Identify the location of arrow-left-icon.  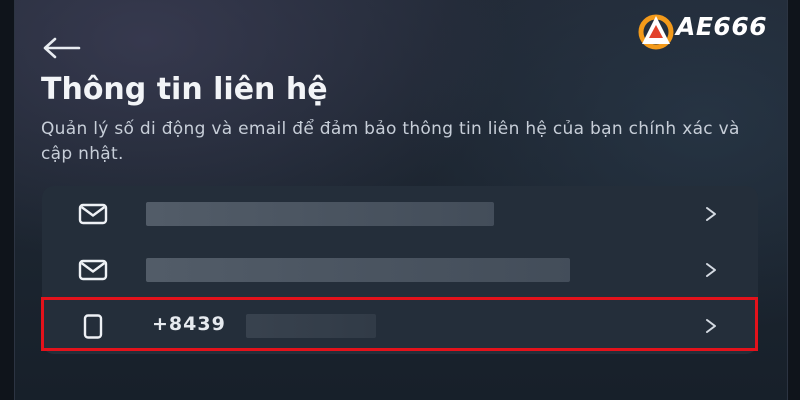
(62, 48).